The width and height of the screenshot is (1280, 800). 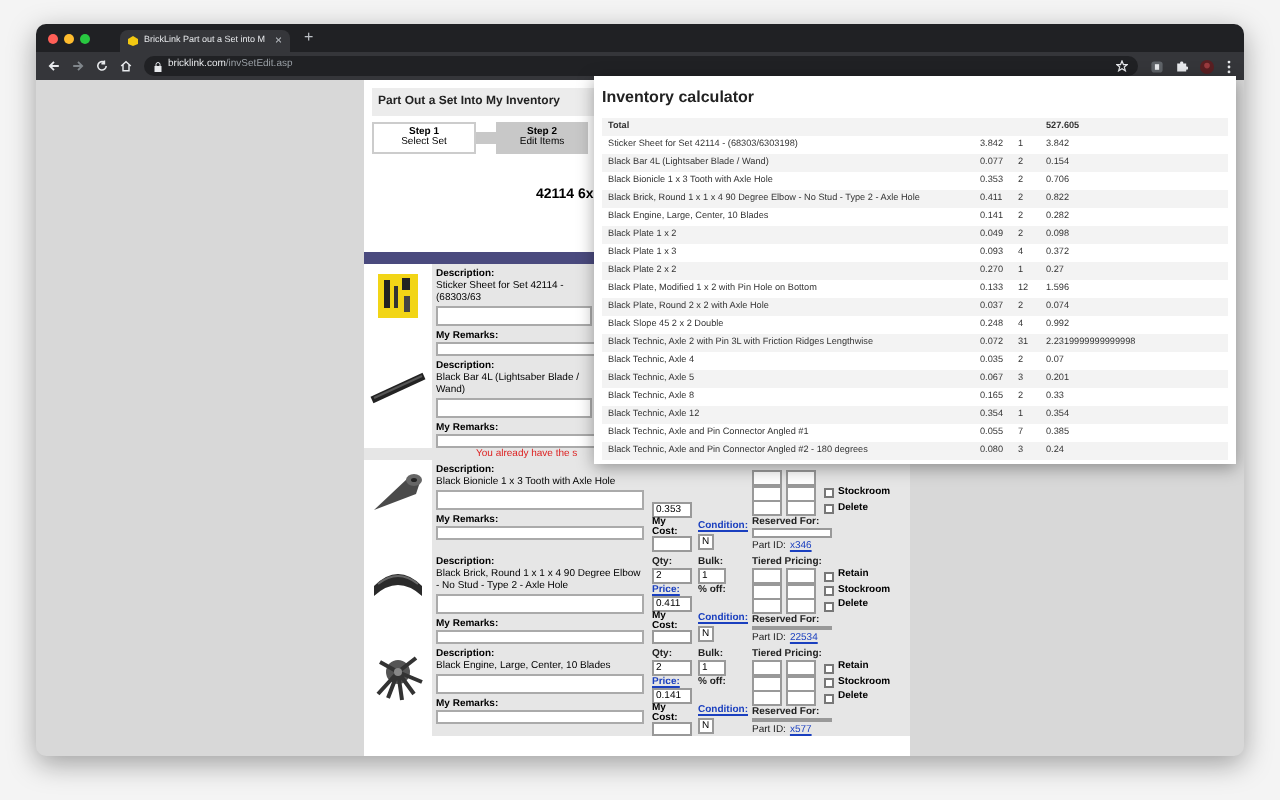 I want to click on new-tab-button: +, so click(x=309, y=38).